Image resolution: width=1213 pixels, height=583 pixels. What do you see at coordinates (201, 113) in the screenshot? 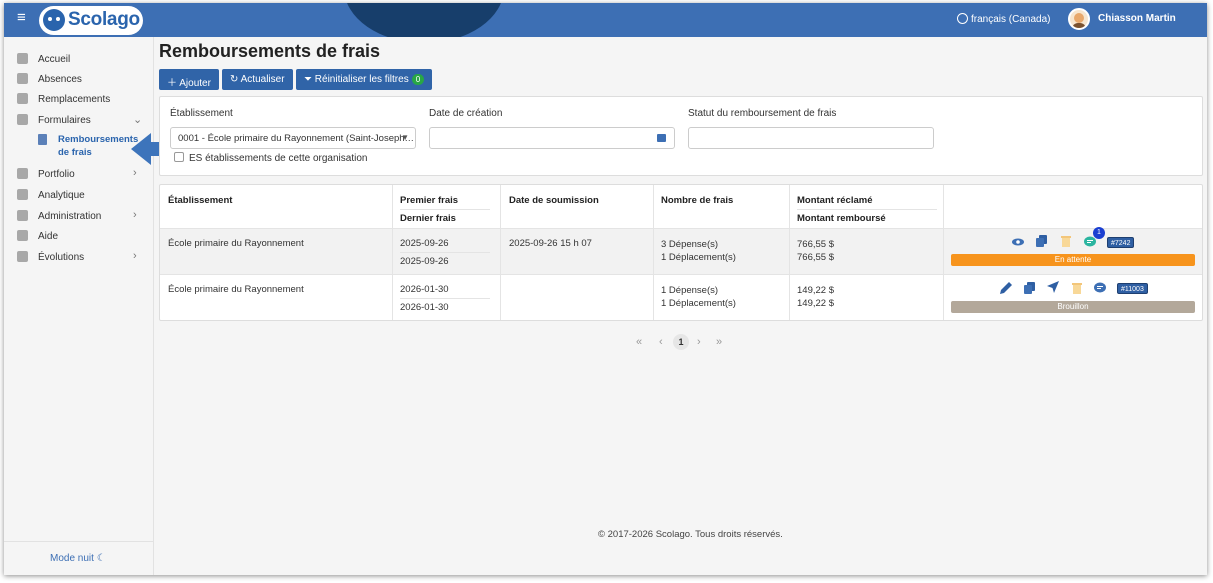
I see `etablissement-label: Établissement` at bounding box center [201, 113].